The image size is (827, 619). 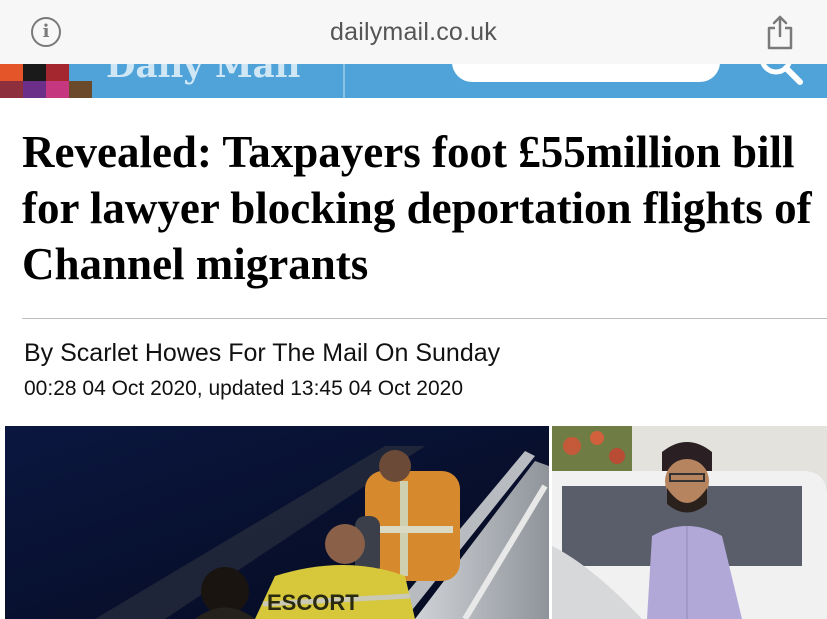 What do you see at coordinates (689, 522) in the screenshot?
I see `article-photo-lawyer` at bounding box center [689, 522].